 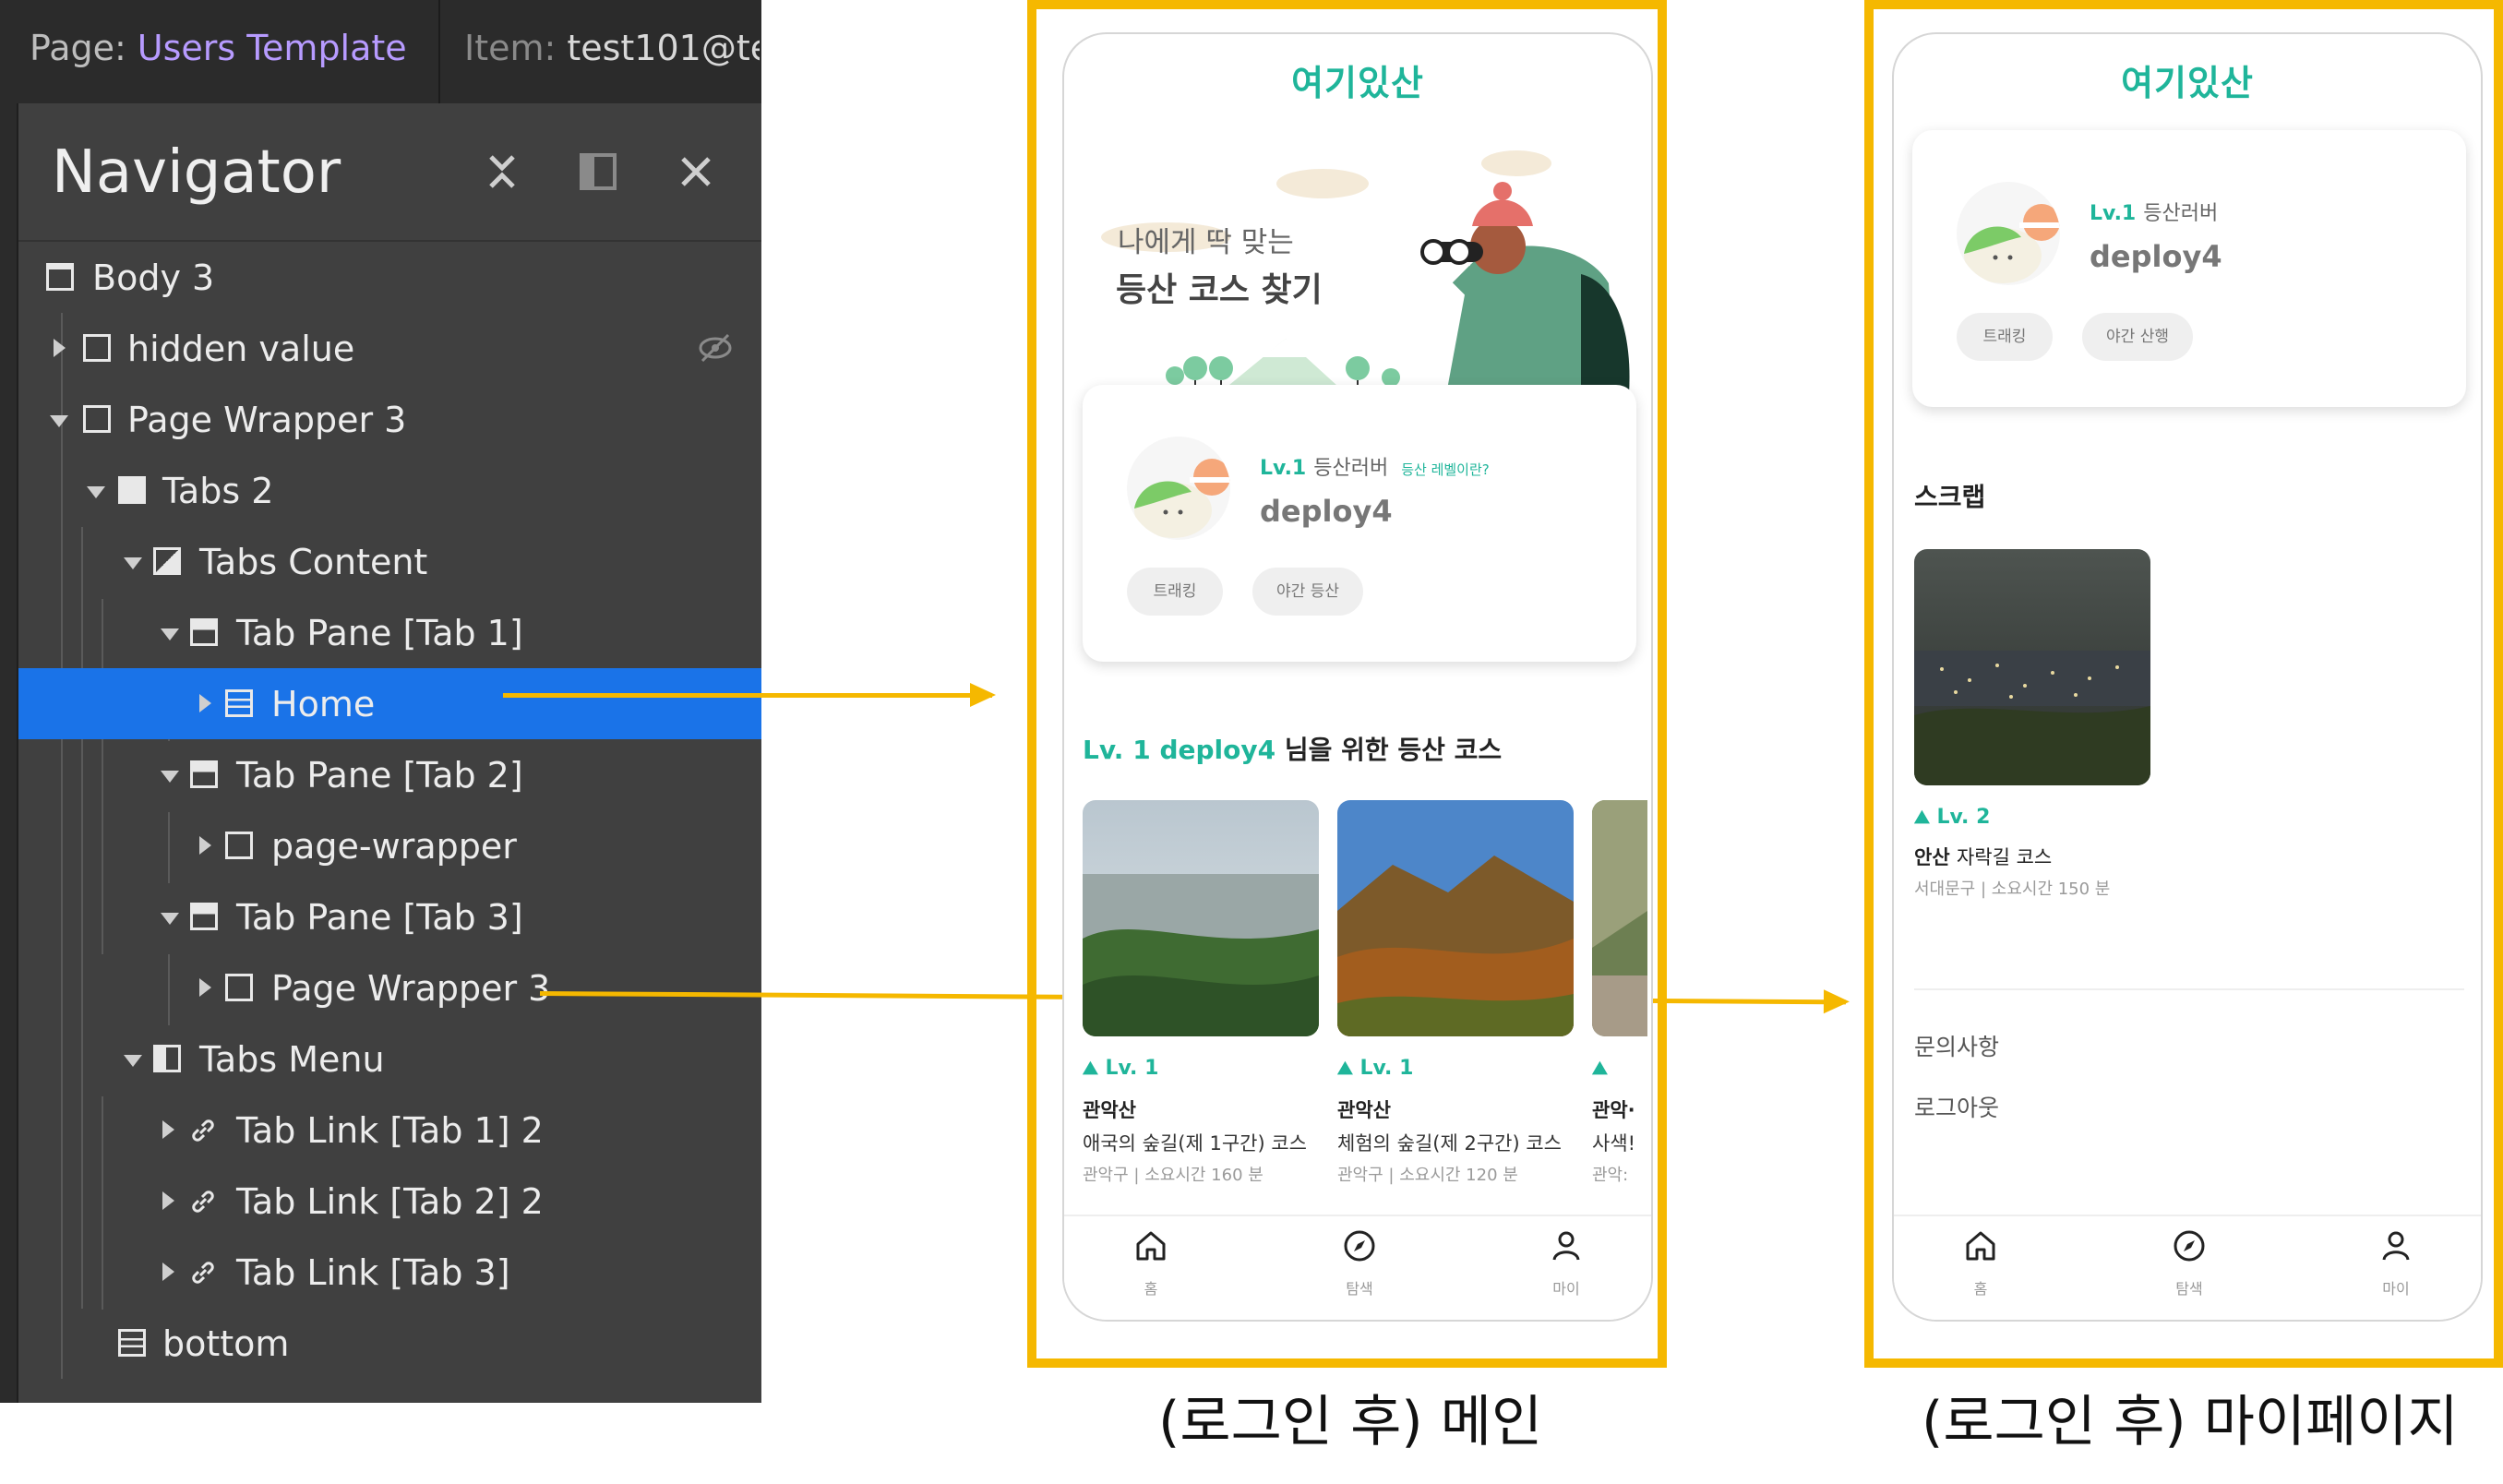 What do you see at coordinates (167, 561) in the screenshot?
I see `tabs-content-icon` at bounding box center [167, 561].